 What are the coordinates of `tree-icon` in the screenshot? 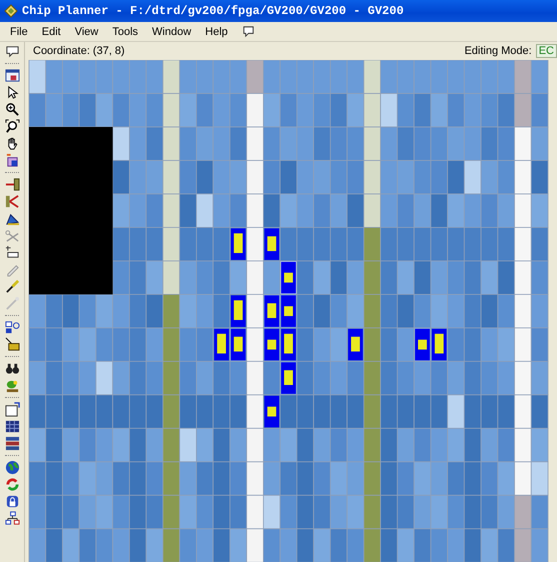 It's located at (12, 518).